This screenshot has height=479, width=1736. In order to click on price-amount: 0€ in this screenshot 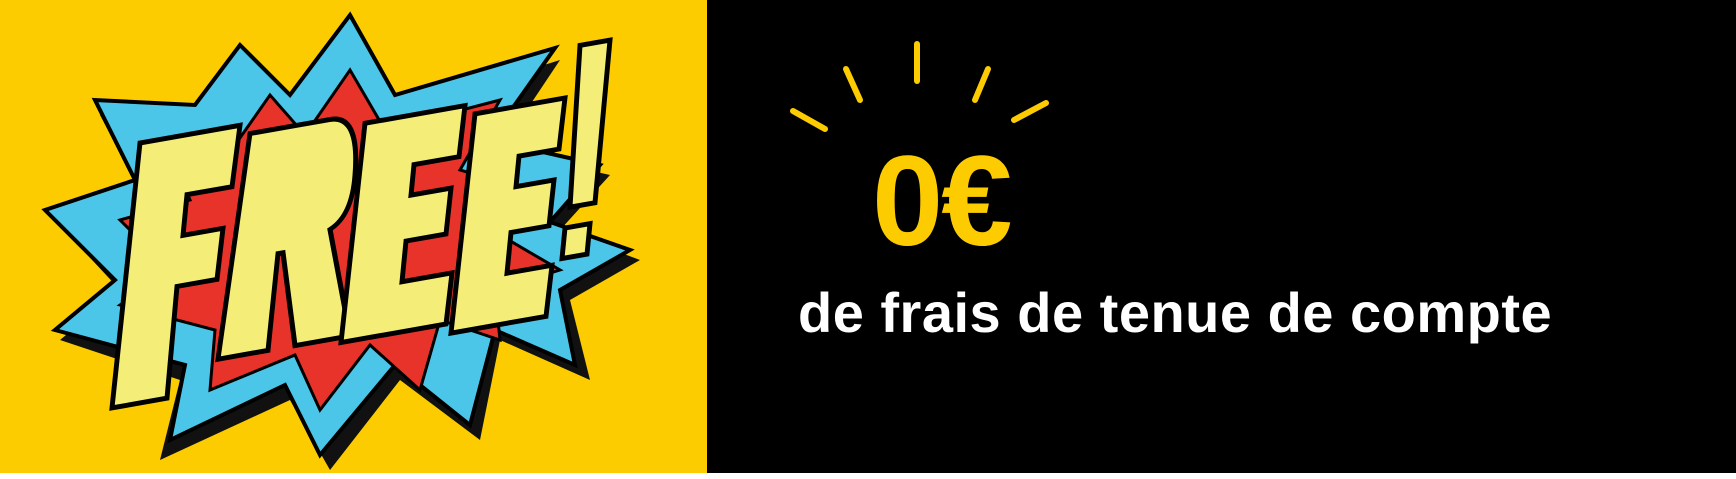, I will do `click(942, 201)`.